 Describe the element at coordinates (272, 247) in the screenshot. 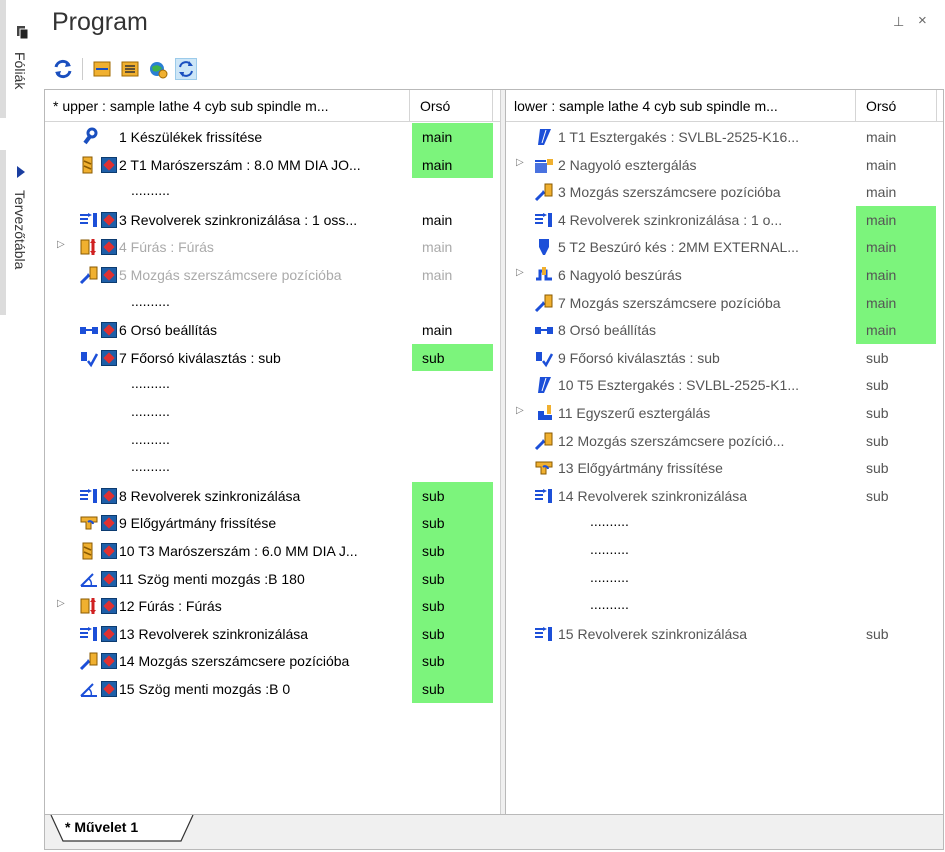

I see `operation-row: ▷ 4 Fúrás : Fúrás main` at that location.